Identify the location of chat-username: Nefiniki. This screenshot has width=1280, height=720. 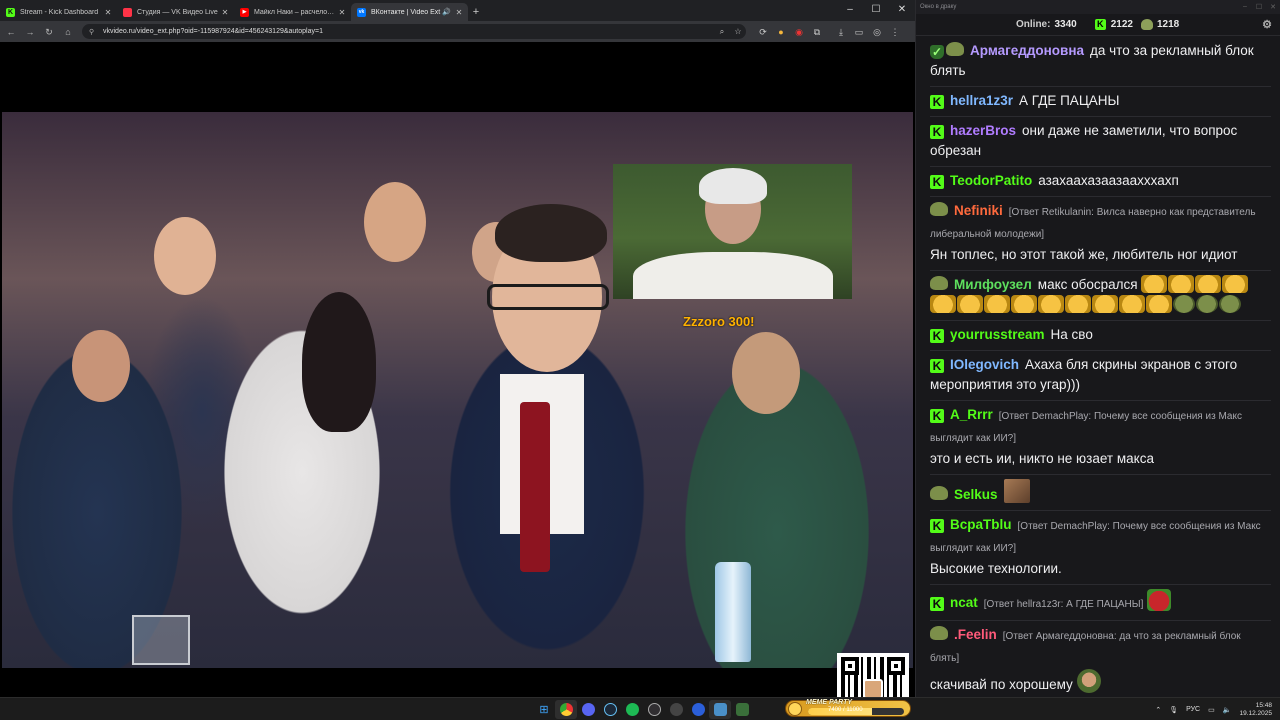
(978, 210).